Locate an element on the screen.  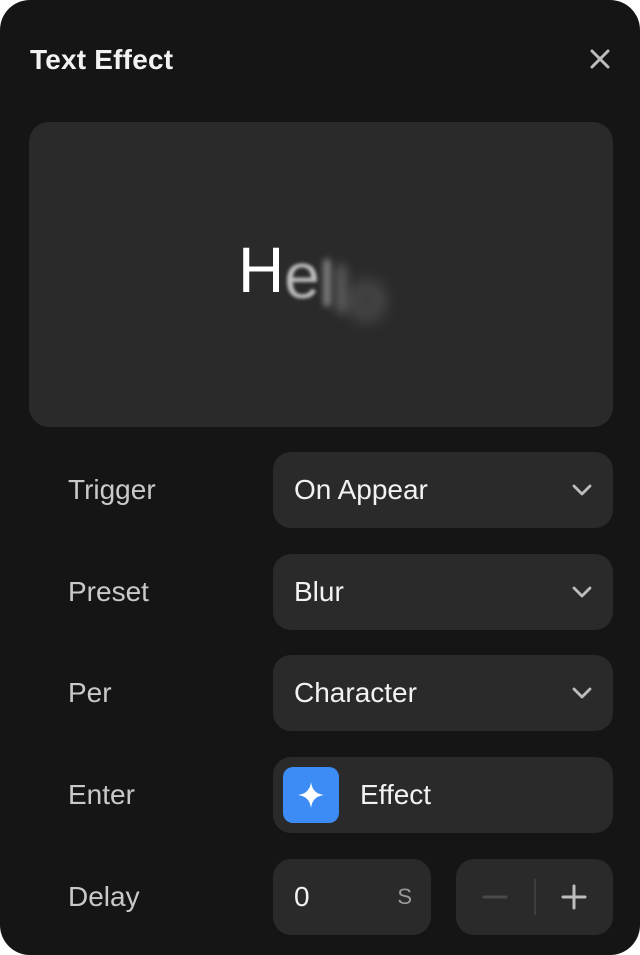
enter-effect-button: Effect is located at coordinates (443, 795).